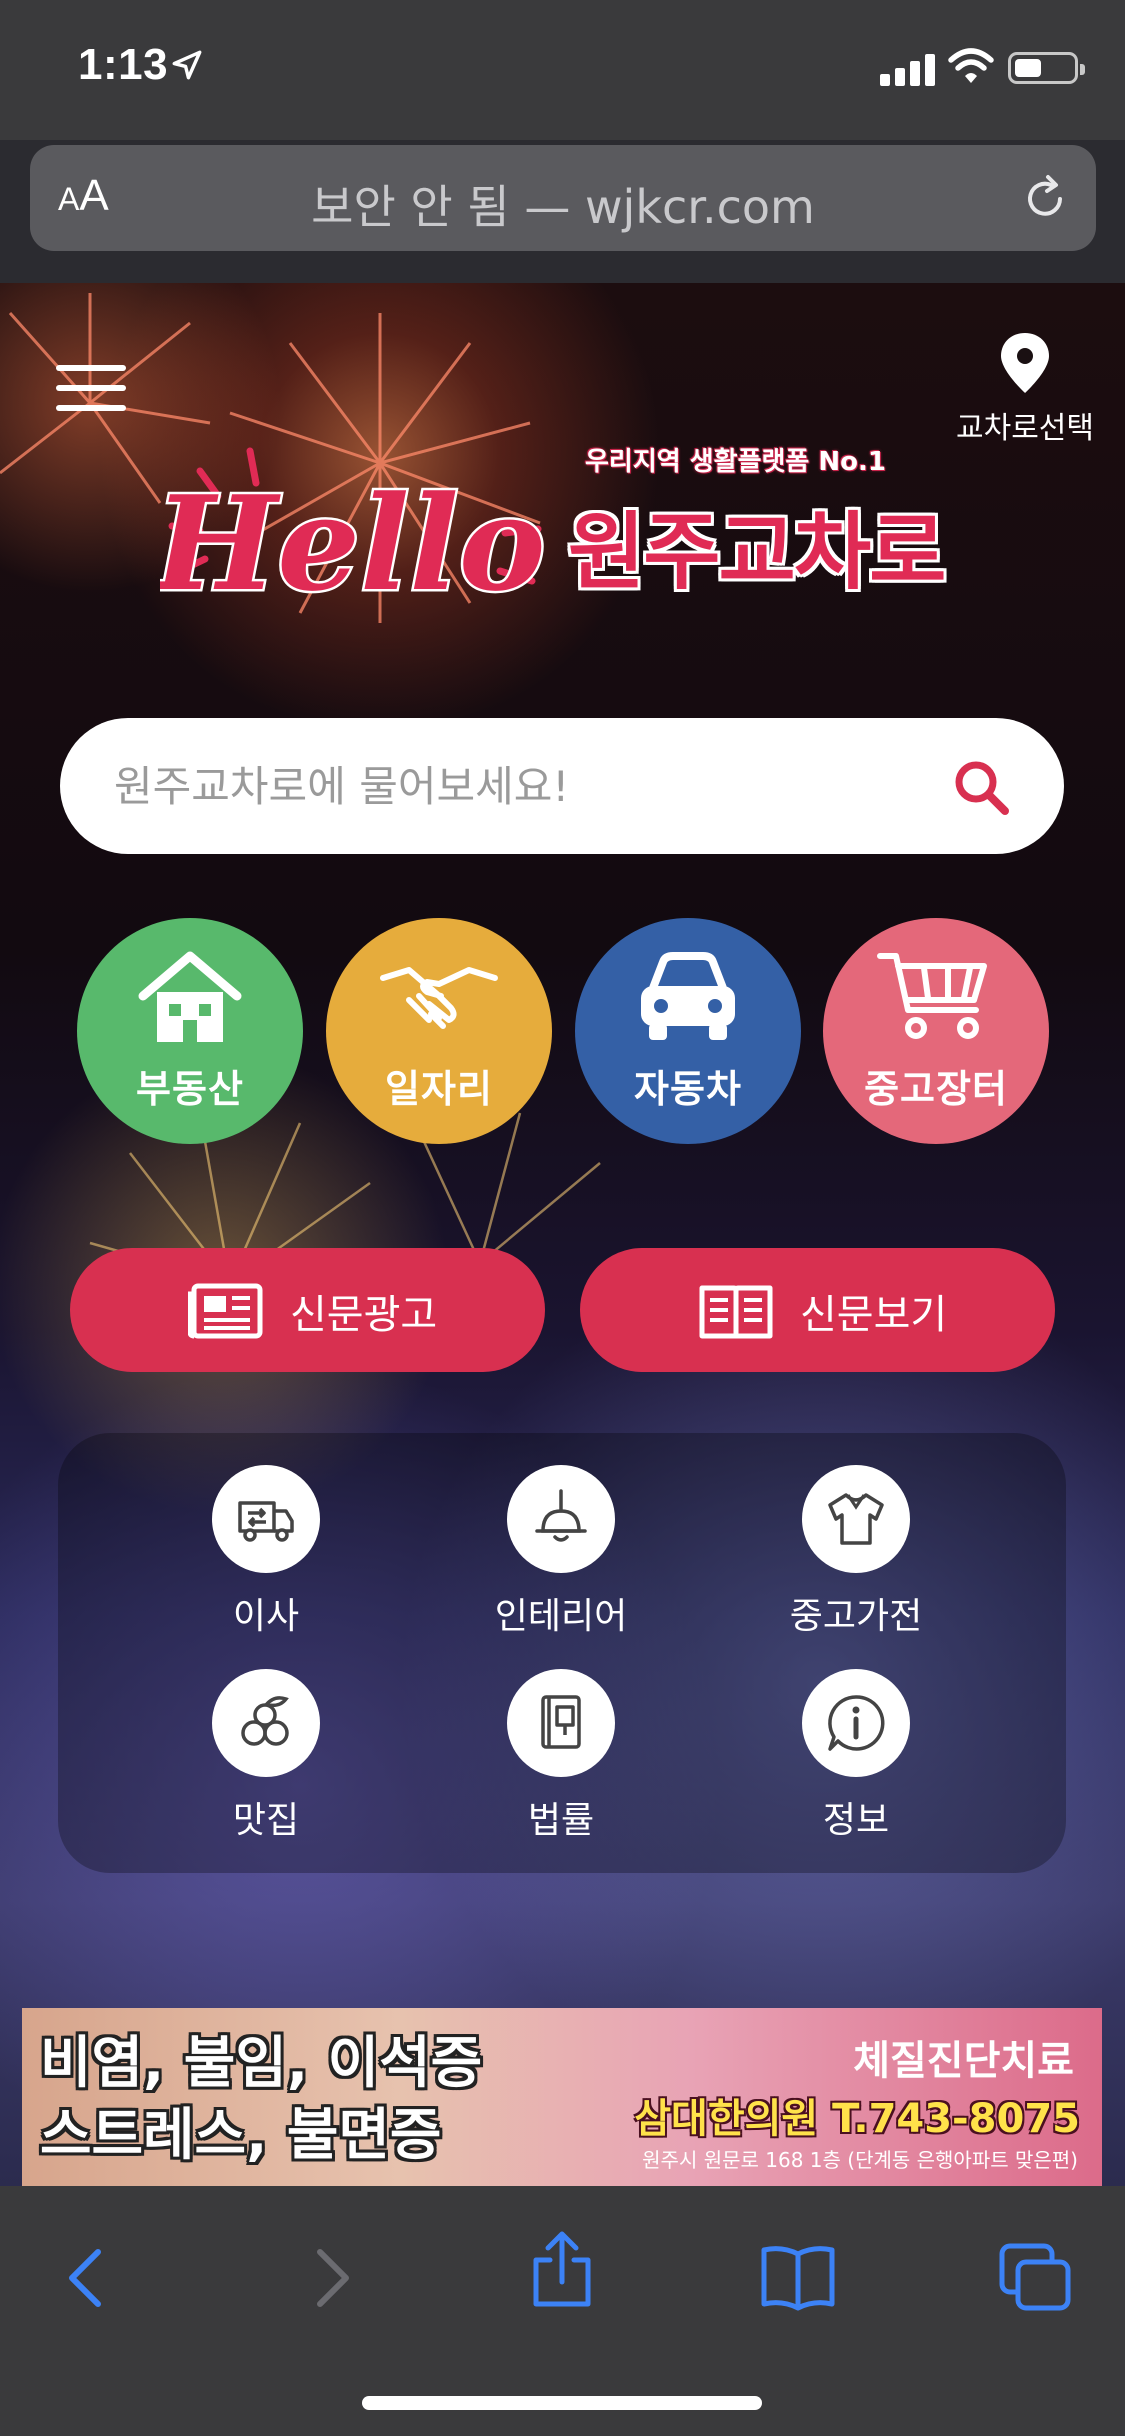  What do you see at coordinates (439, 1089) in the screenshot?
I see `category-label: 일자리` at bounding box center [439, 1089].